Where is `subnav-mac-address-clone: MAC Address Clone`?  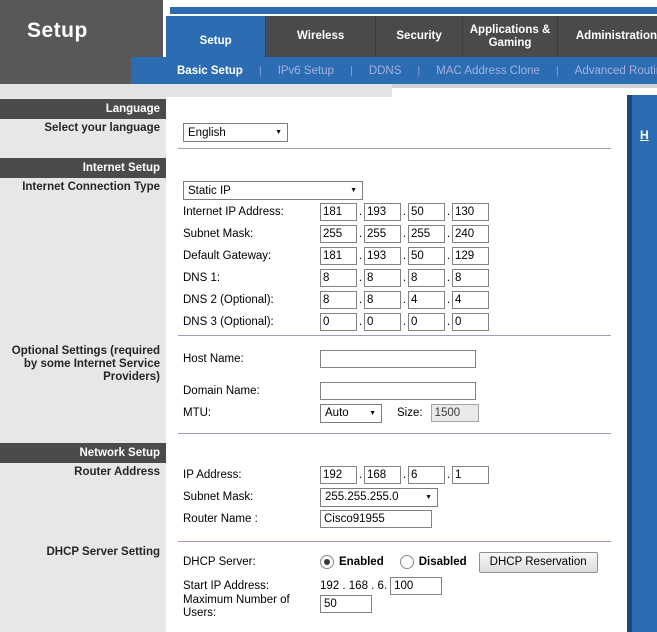 subnav-mac-address-clone: MAC Address Clone is located at coordinates (488, 71).